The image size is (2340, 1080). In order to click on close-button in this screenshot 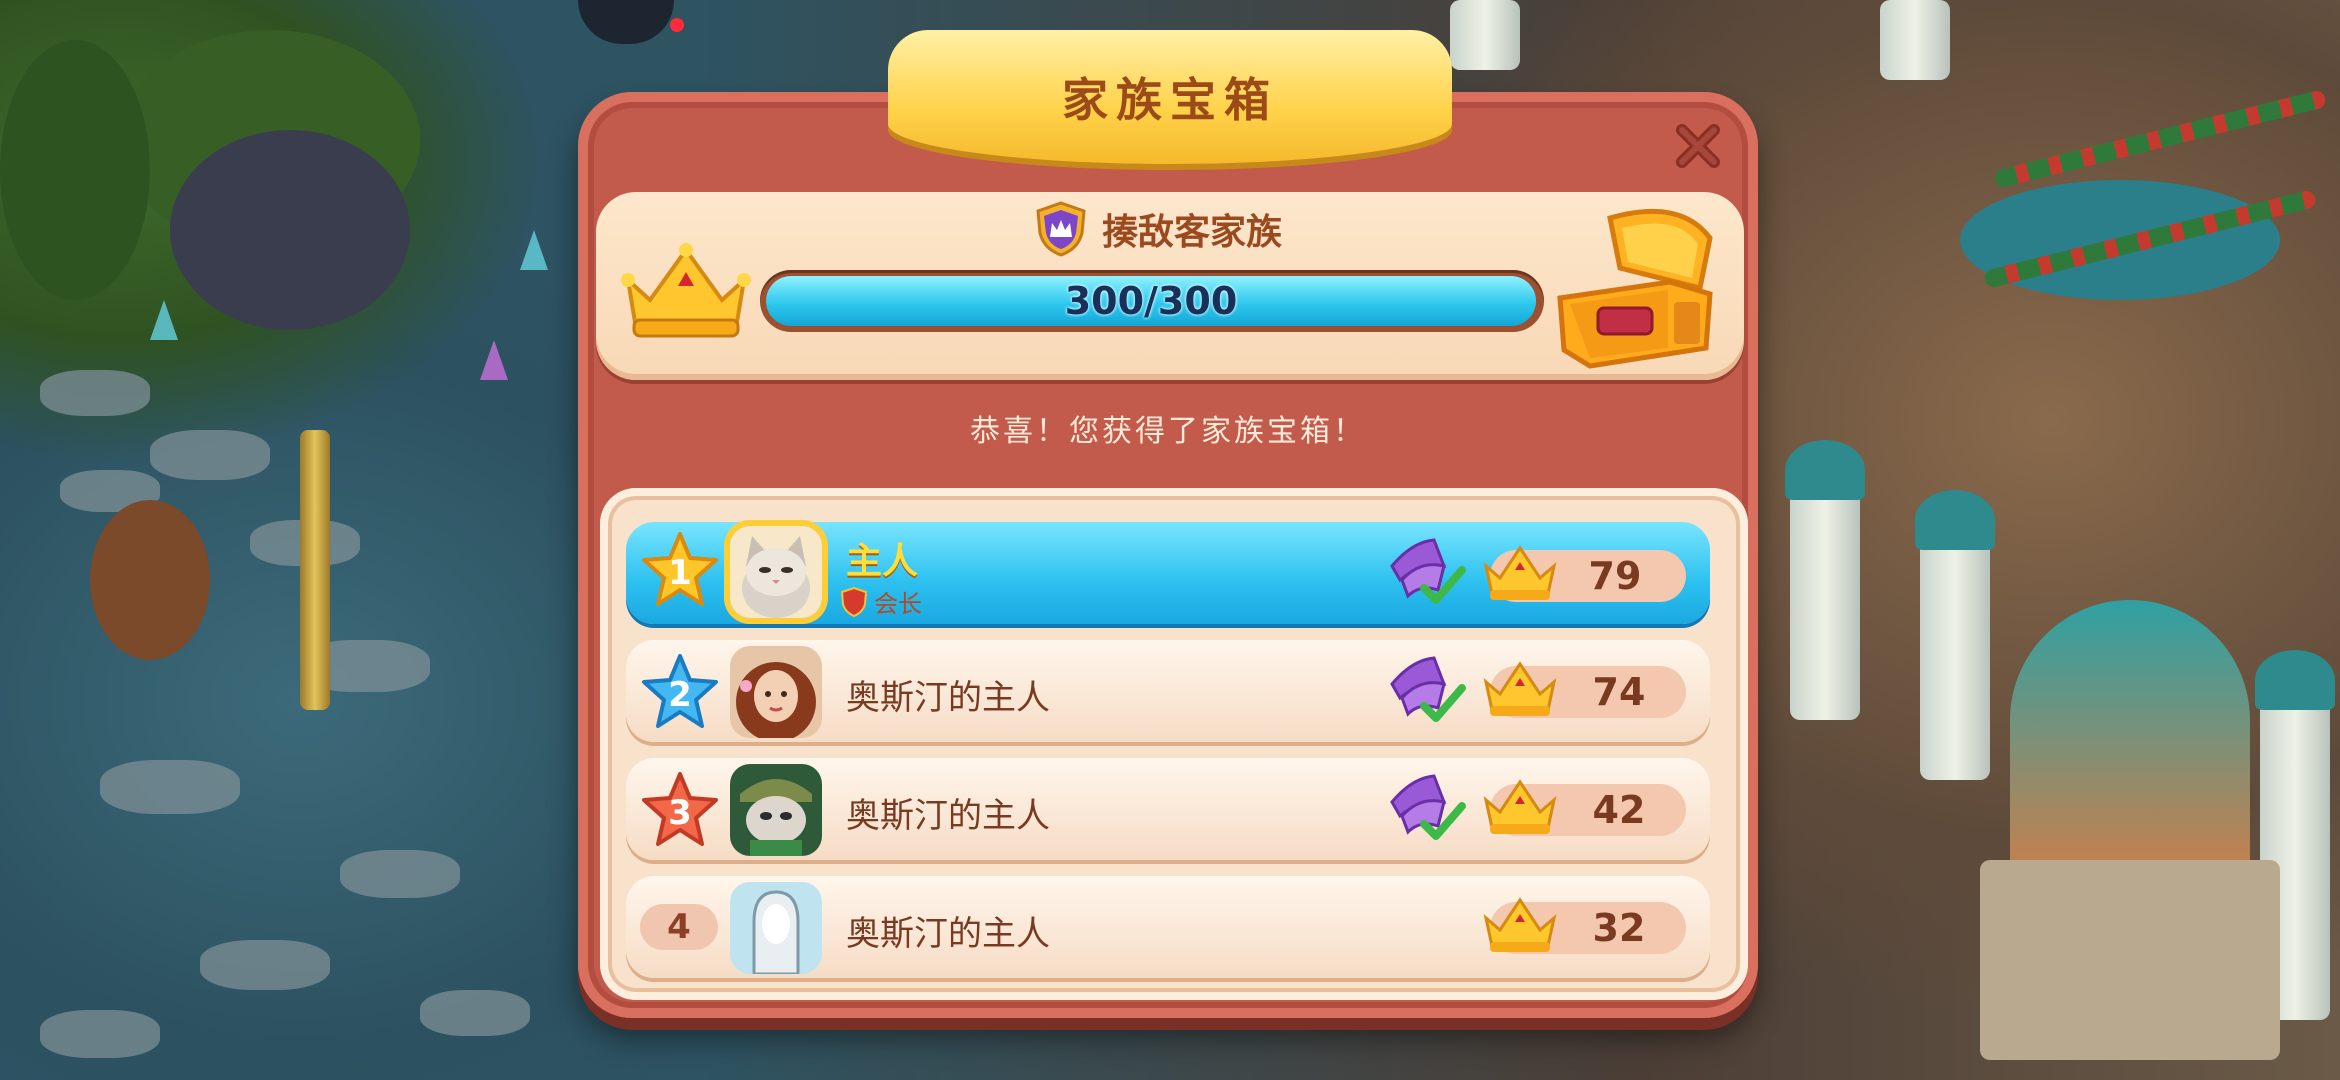, I will do `click(1698, 146)`.